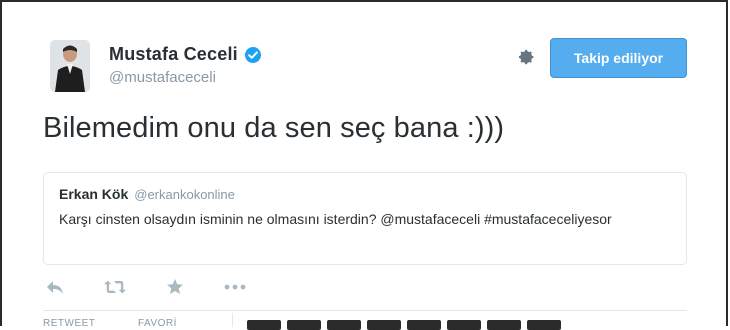  What do you see at coordinates (232, 320) in the screenshot?
I see `stats-separator` at bounding box center [232, 320].